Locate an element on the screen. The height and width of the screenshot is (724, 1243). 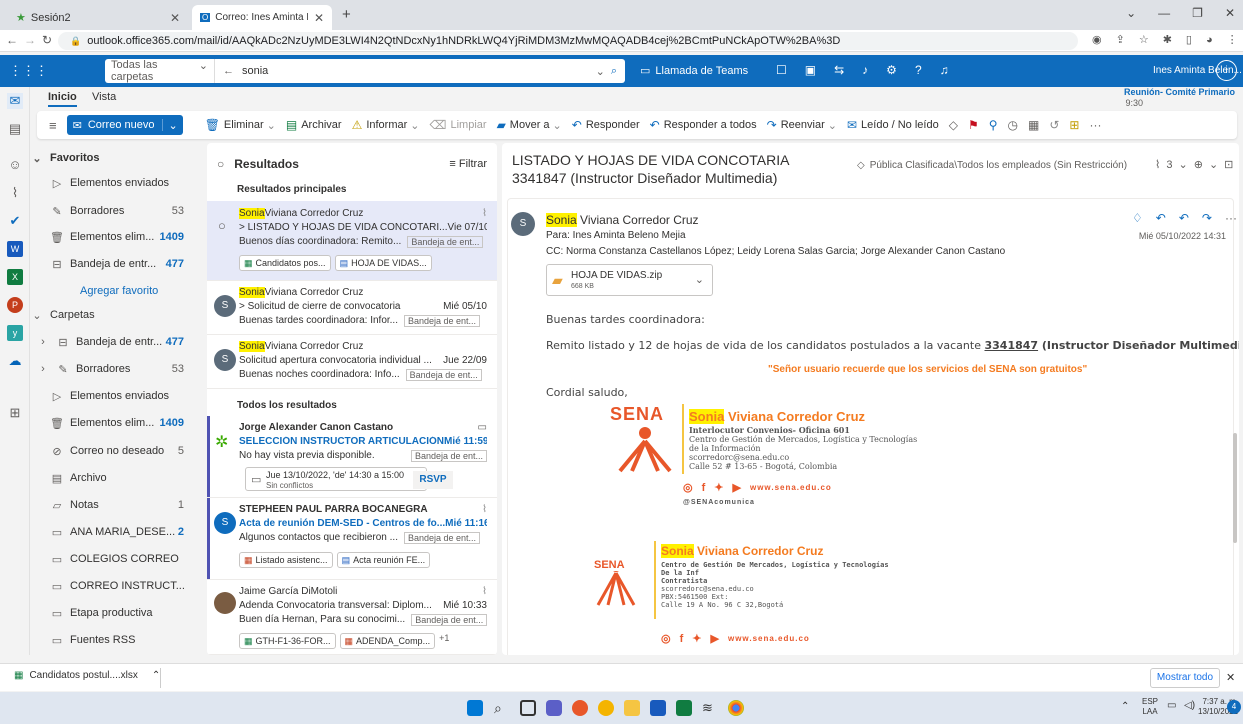
read-unread-button: ✉ Leído / No leído is located at coordinates (893, 125).